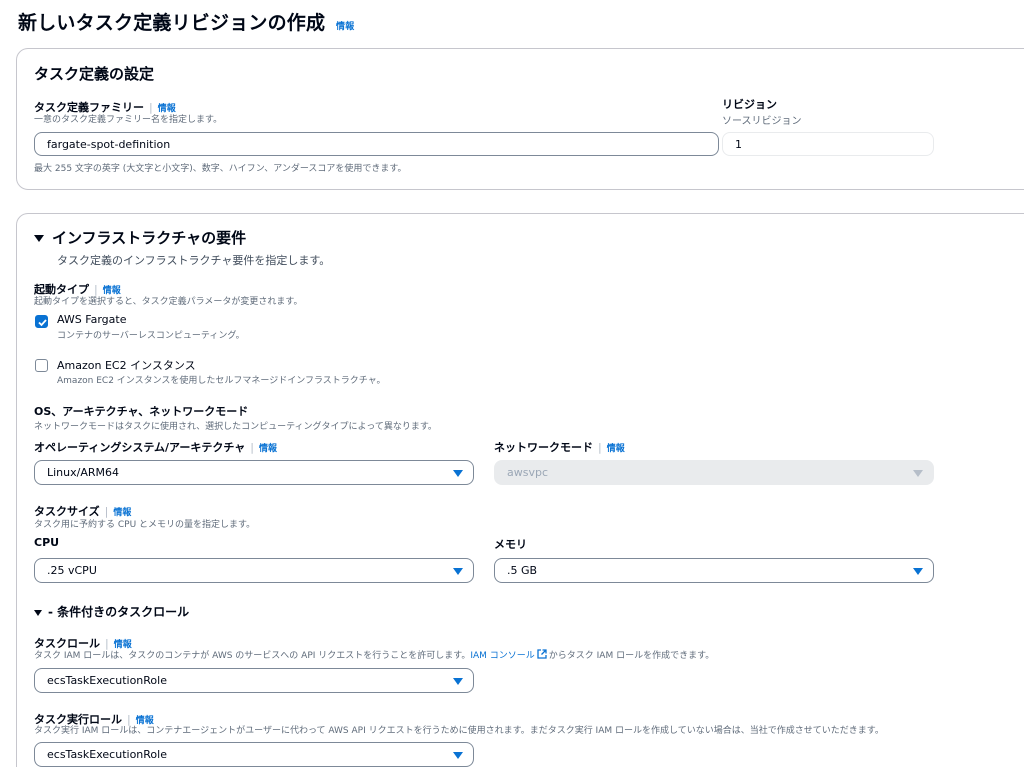  I want to click on page-info-link: 情報, so click(345, 27).